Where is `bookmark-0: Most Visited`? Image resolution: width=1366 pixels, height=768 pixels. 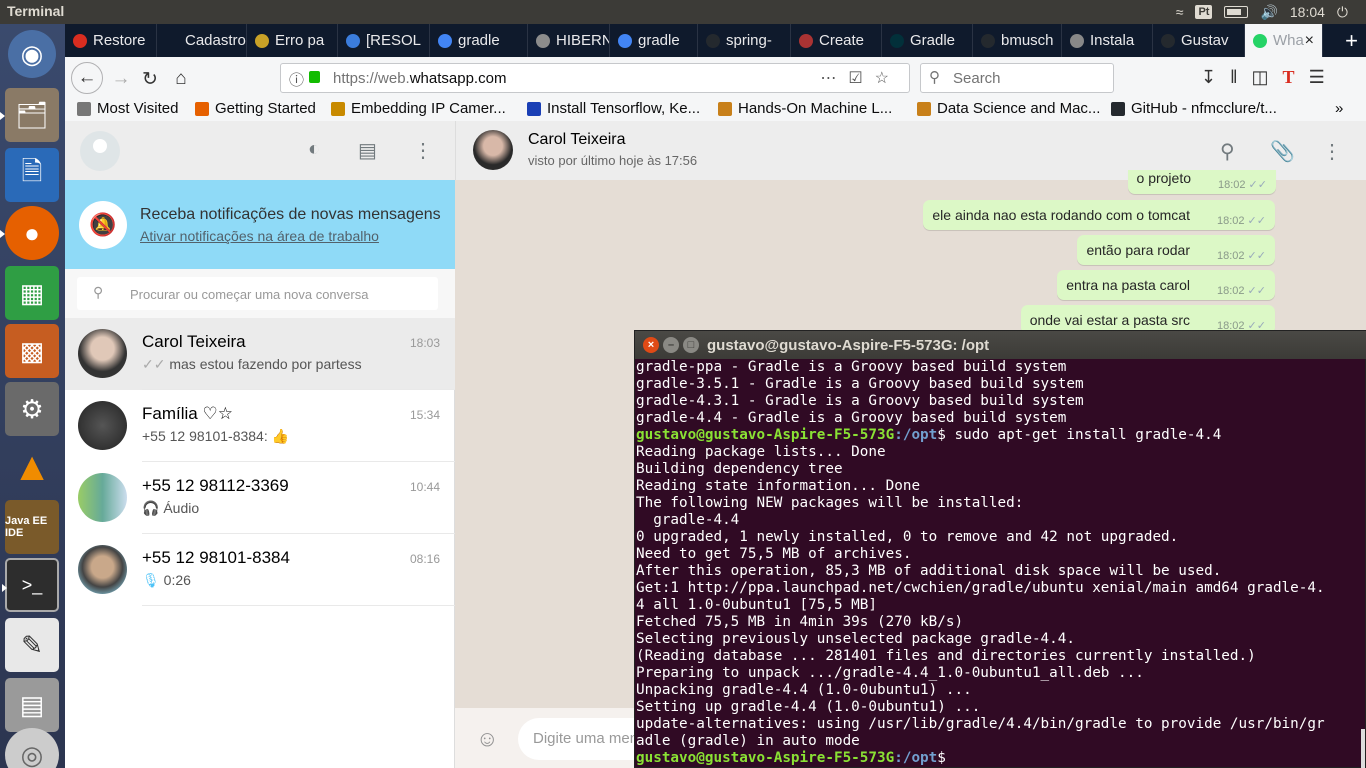
bookmark-0: Most Visited is located at coordinates (127, 108).